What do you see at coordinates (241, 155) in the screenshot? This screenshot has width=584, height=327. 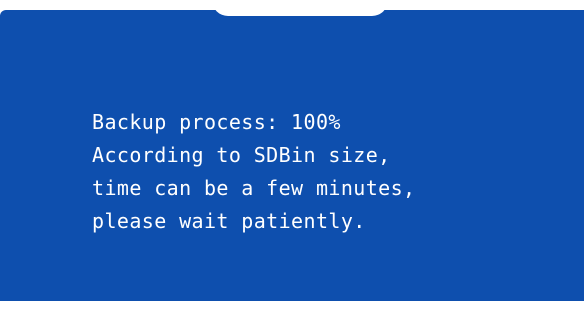 I see `backup-info-line: According to SDBin size,` at bounding box center [241, 155].